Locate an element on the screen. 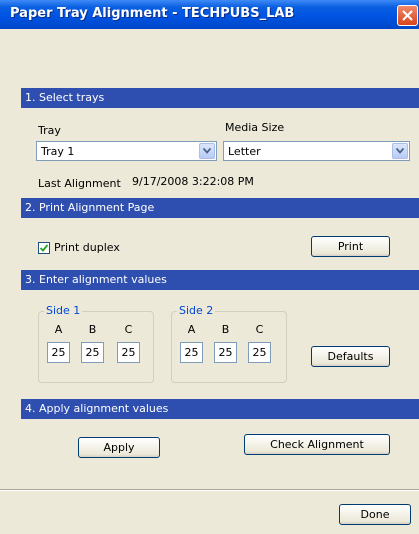 The image size is (419, 534). tray-select-value: Tray 1 is located at coordinates (58, 151).